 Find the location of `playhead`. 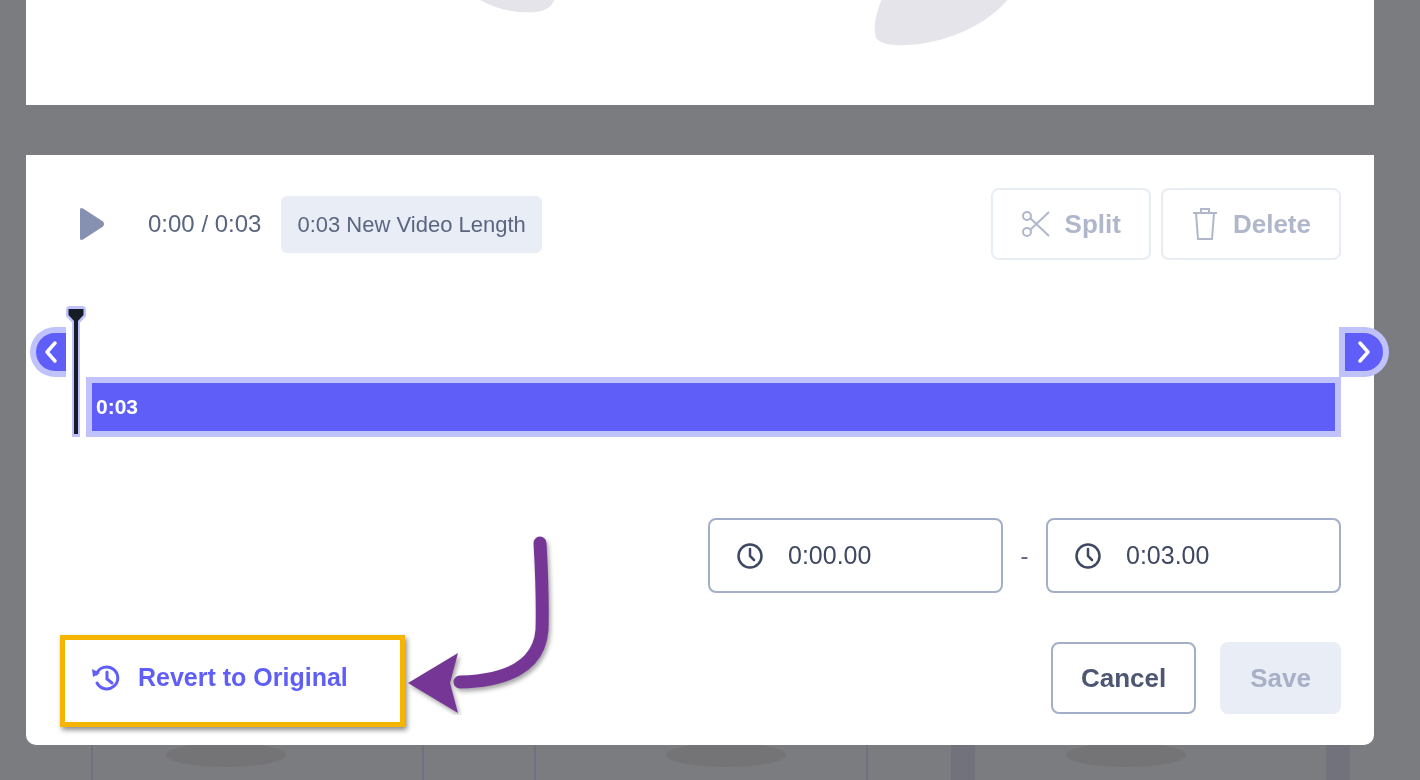

playhead is located at coordinates (76, 371).